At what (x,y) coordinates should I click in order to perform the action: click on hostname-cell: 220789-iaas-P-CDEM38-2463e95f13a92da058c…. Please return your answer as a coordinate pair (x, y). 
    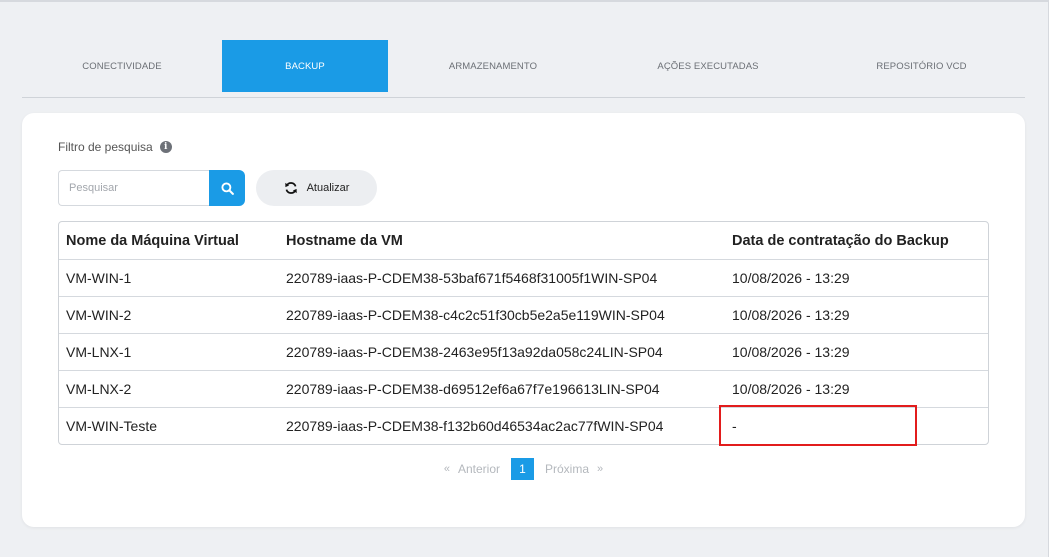
    Looking at the image, I should click on (474, 352).